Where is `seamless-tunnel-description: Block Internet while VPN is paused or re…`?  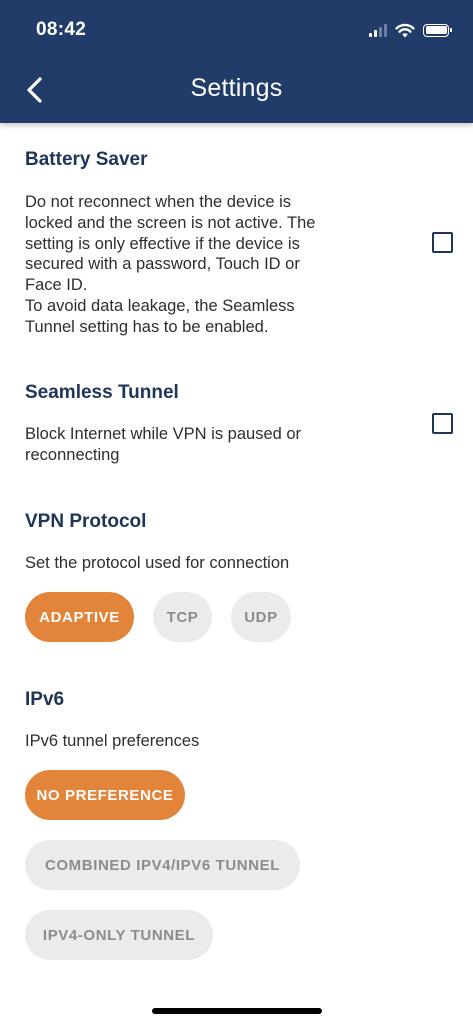
seamless-tunnel-description: Block Internet while VPN is paused or re… is located at coordinates (205, 445).